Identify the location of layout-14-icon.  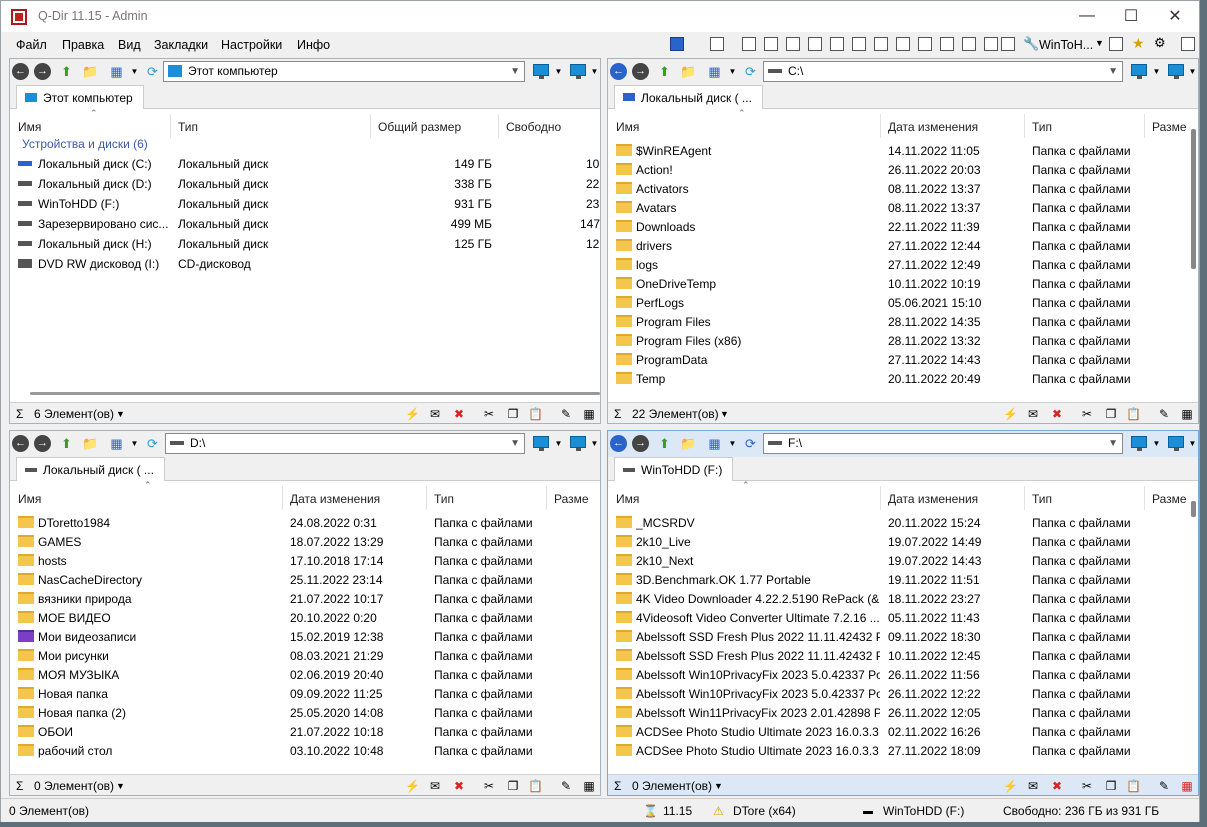
(1008, 44).